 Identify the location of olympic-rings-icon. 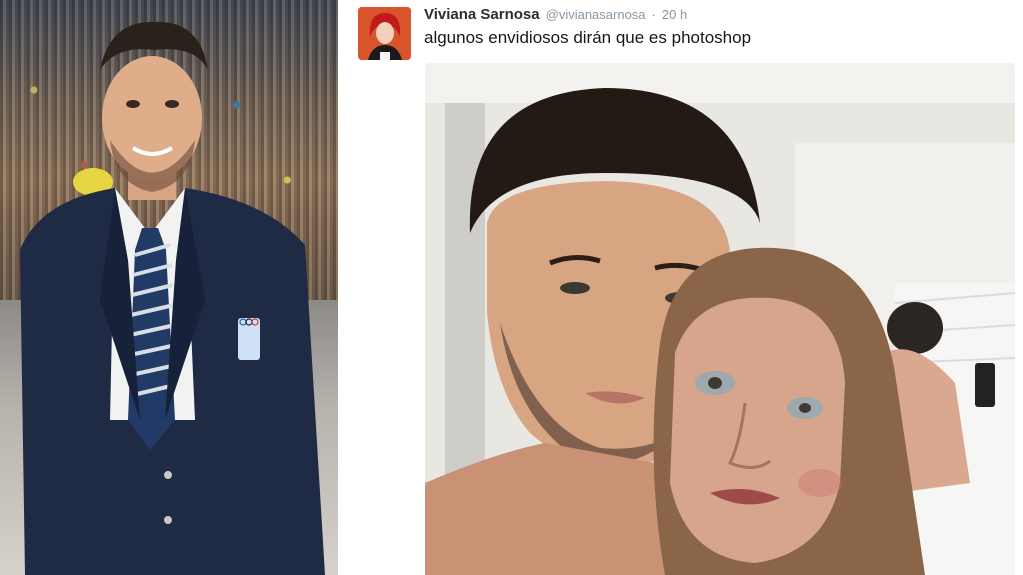
(249, 339).